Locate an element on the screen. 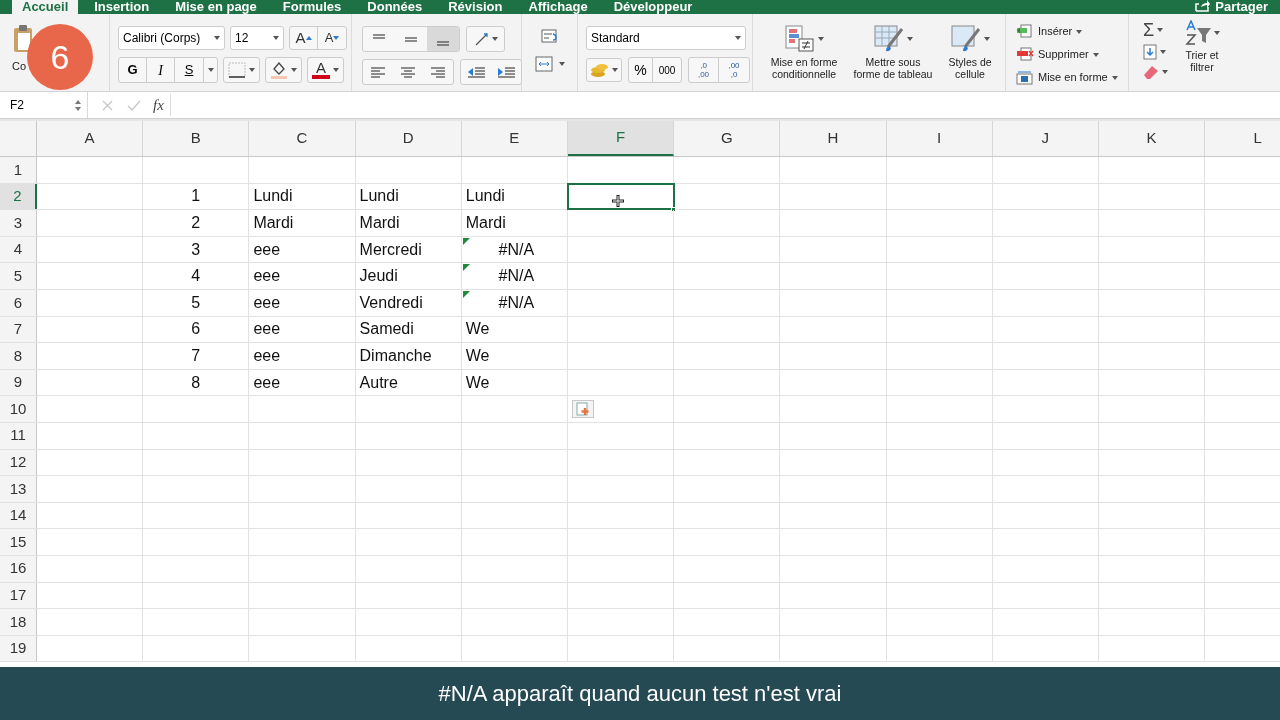  delete-cells-icon is located at coordinates (1025, 54).